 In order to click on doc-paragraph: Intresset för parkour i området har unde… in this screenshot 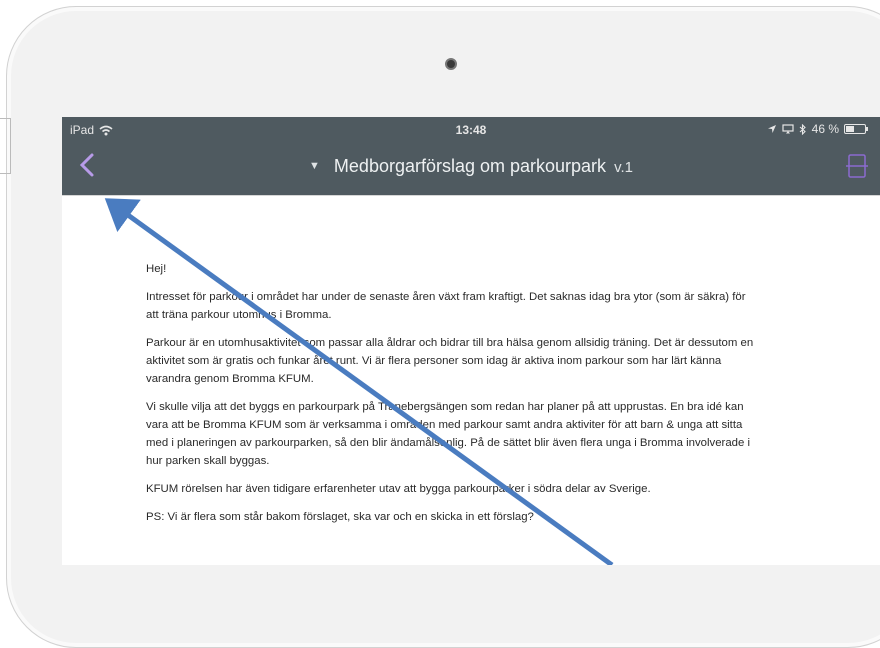, I will do `click(446, 306)`.